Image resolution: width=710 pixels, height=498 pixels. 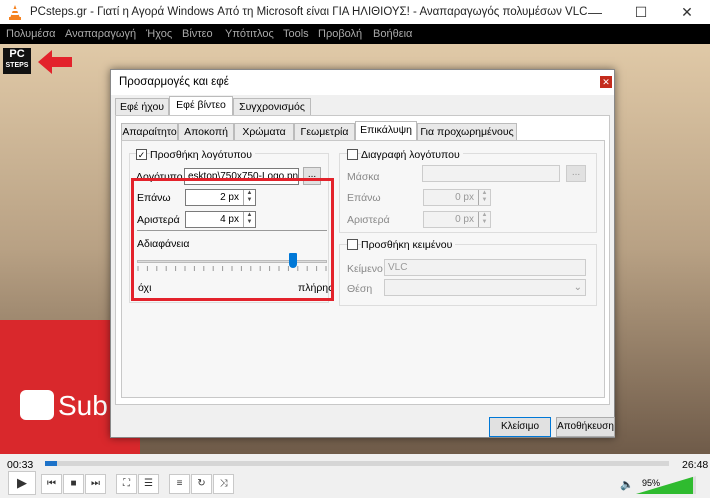 I want to click on seek-bar, so click(x=357, y=463).